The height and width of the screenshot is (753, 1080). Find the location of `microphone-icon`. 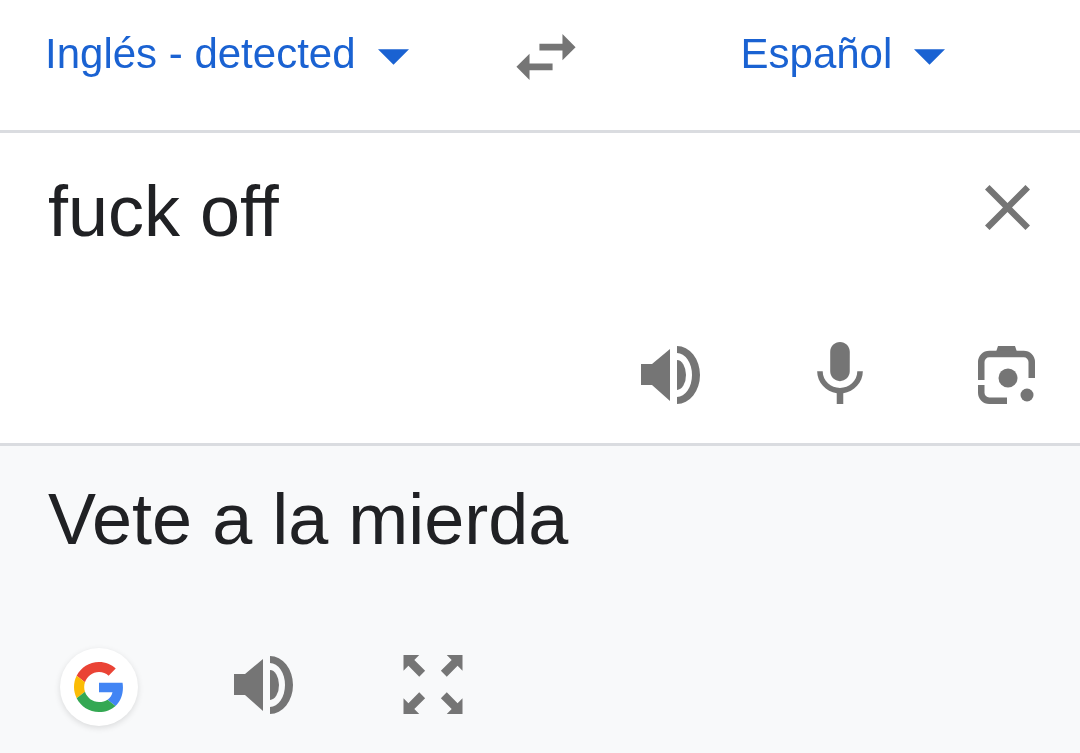

microphone-icon is located at coordinates (840, 373).